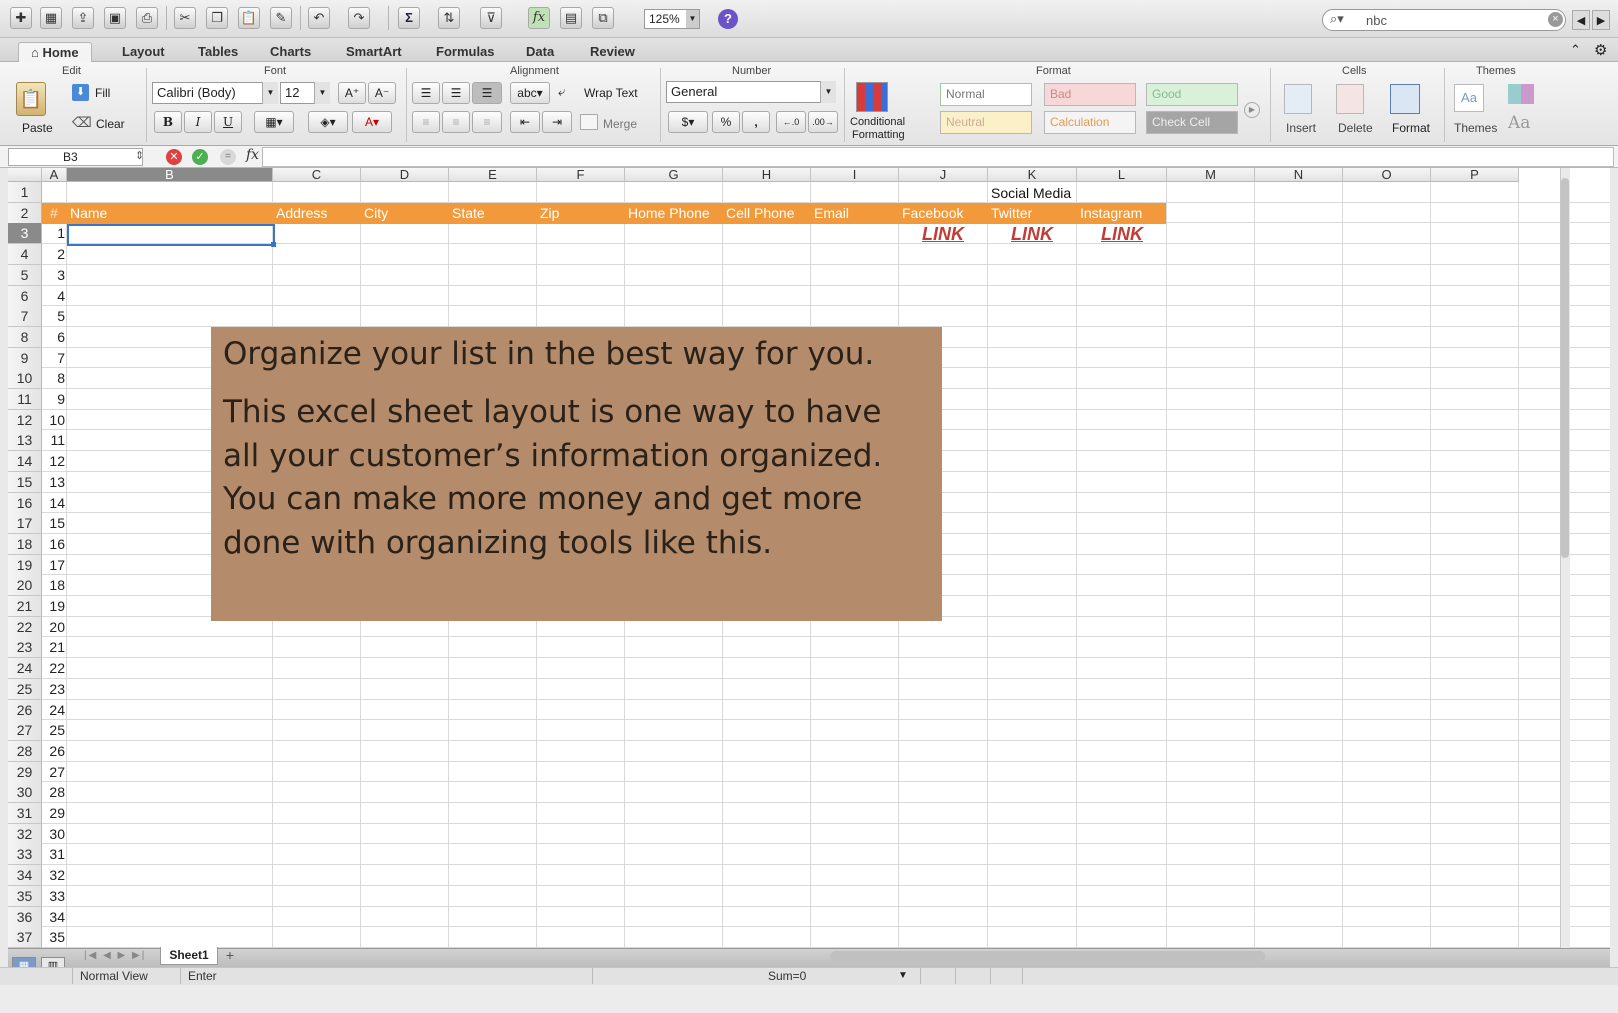 Image resolution: width=1618 pixels, height=1013 pixels. I want to click on cut-icon: ✂, so click(185, 18).